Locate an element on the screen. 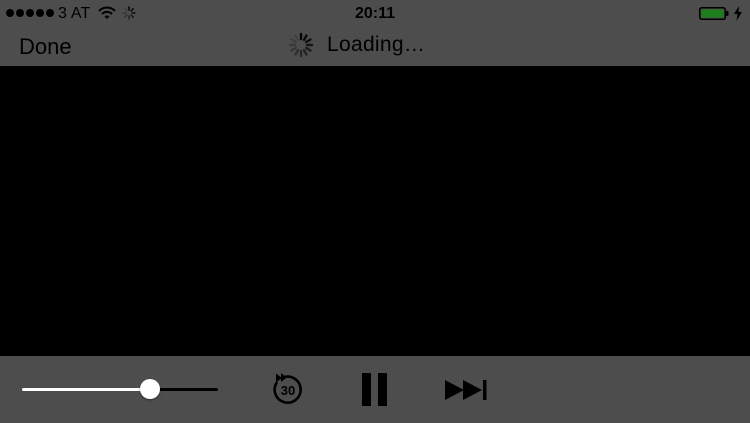 The width and height of the screenshot is (750, 423). volume-thumb is located at coordinates (149, 389).